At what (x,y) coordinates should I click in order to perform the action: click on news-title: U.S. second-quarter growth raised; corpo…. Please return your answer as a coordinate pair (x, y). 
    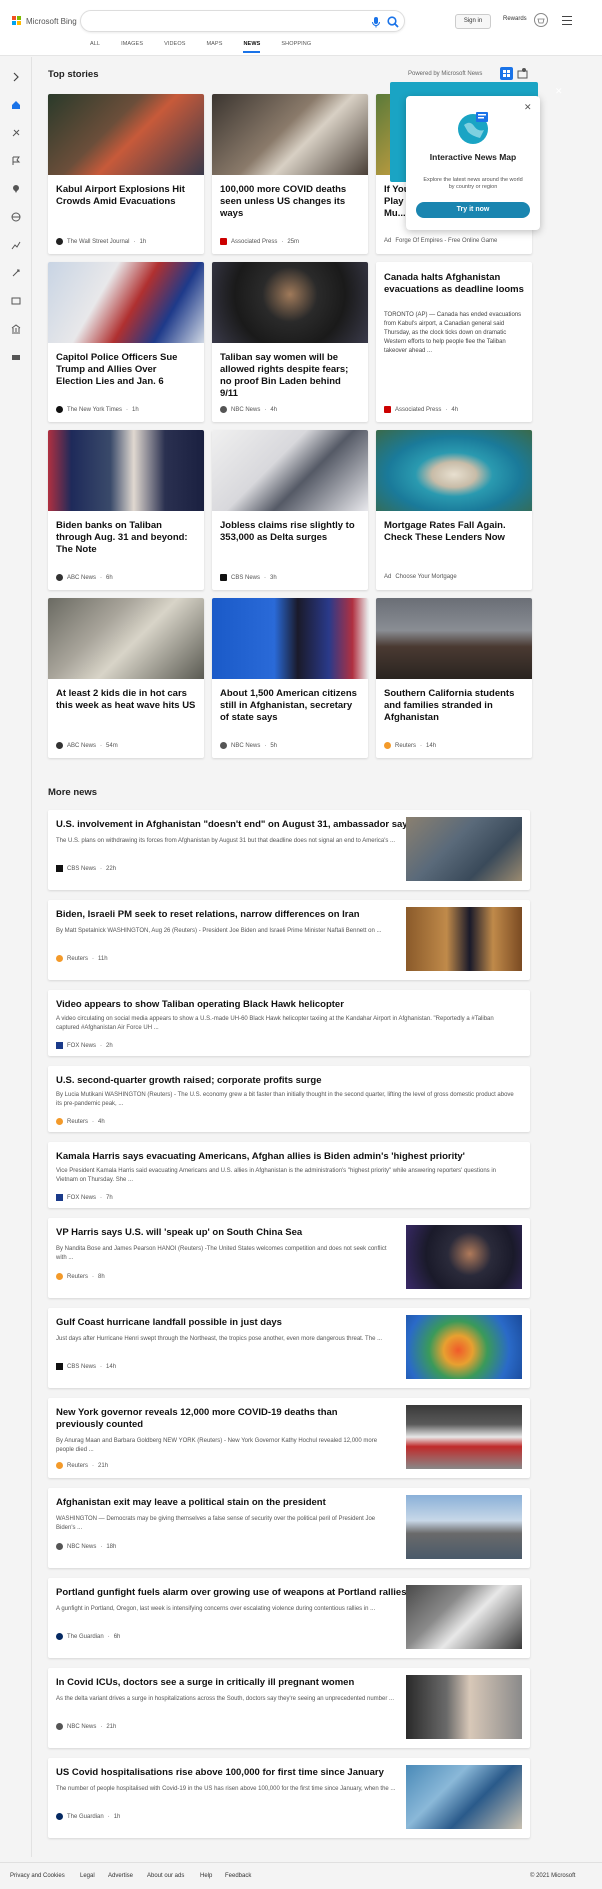
    Looking at the image, I should click on (189, 1081).